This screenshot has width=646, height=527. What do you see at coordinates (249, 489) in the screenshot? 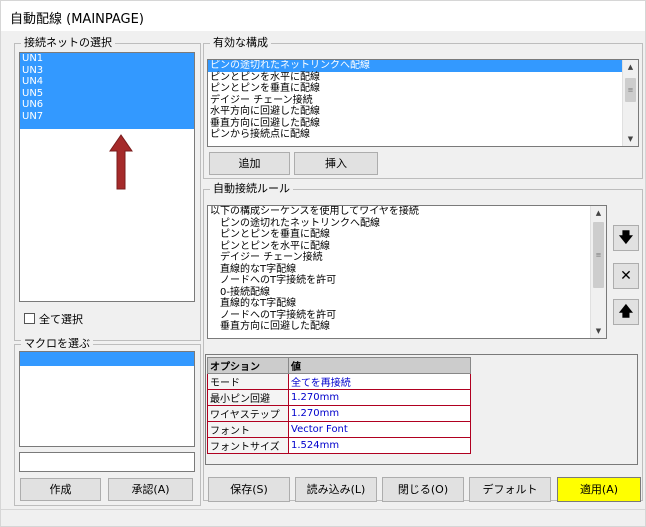
I see `save-button: 保存(S)` at bounding box center [249, 489].